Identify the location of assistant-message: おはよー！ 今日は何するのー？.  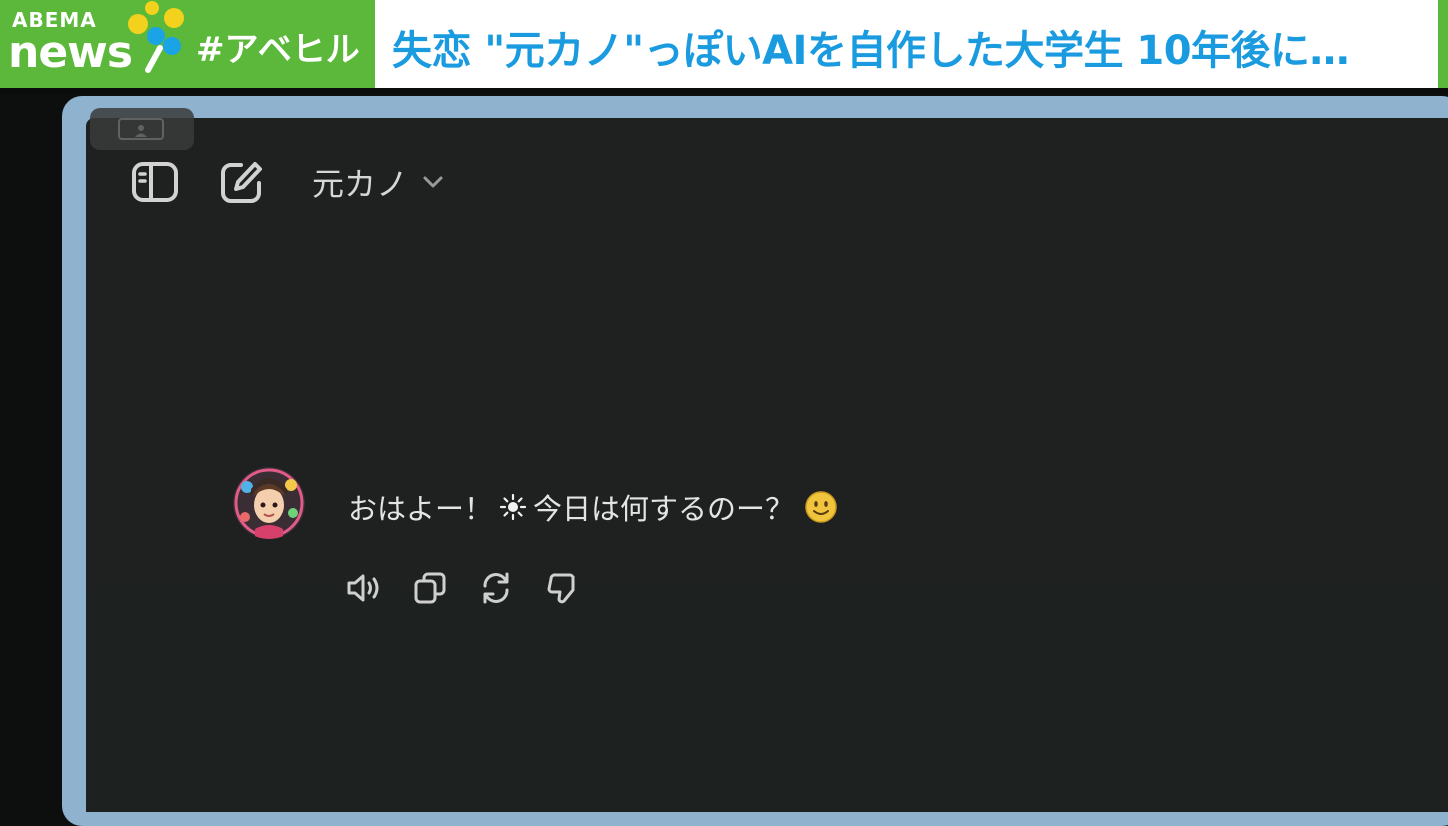
(593, 507).